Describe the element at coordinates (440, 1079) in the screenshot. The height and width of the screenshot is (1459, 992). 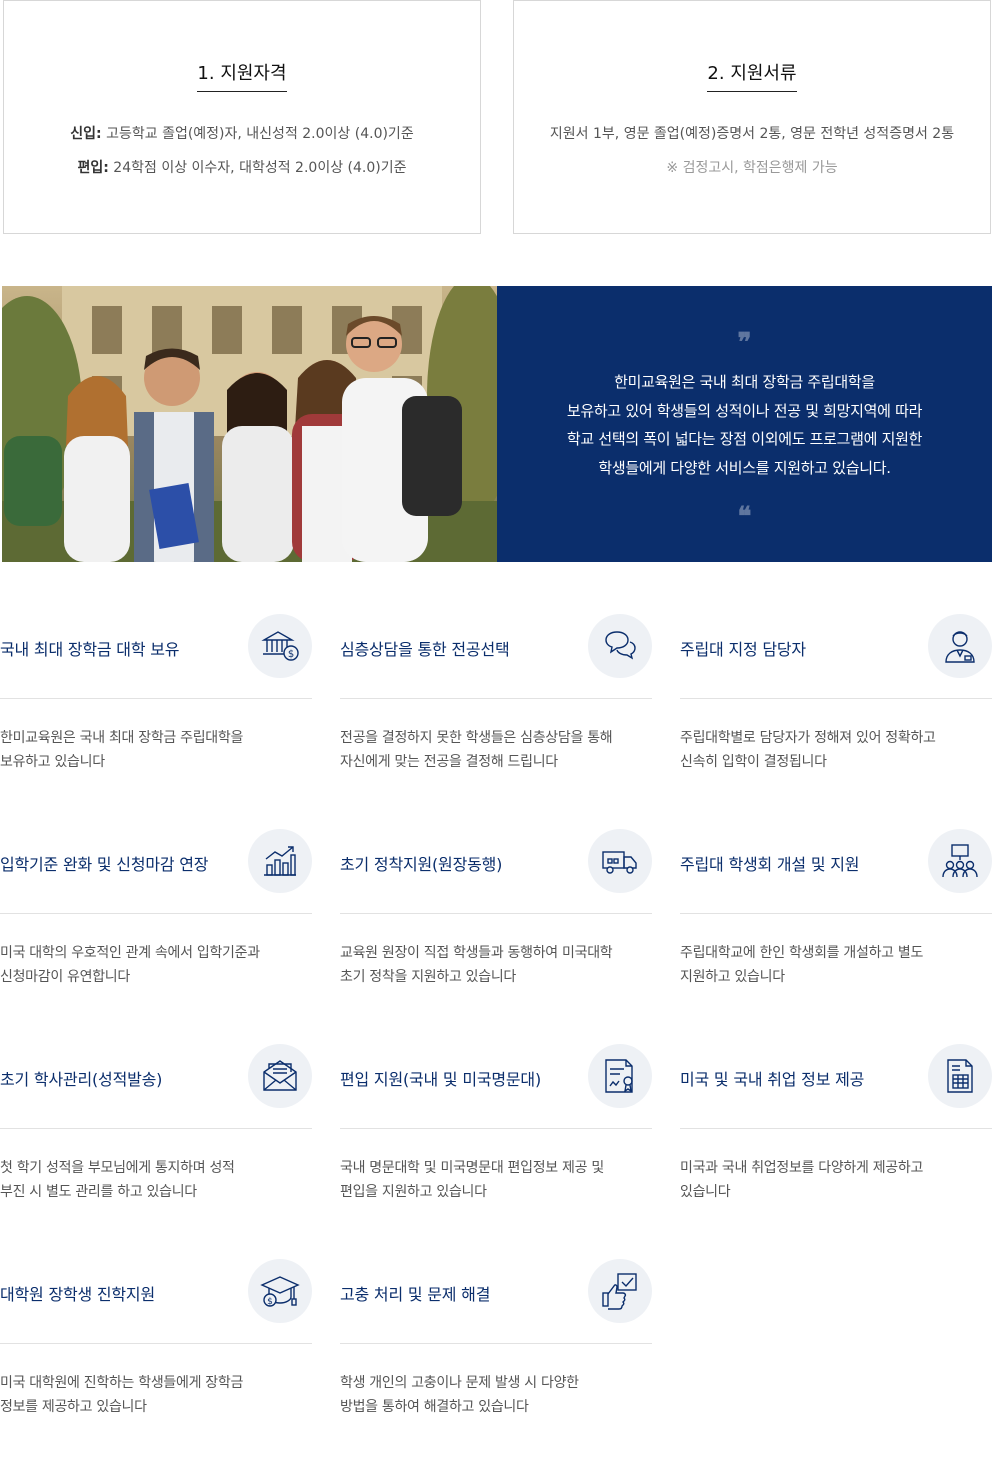
I see `feature-title: 편입 지원(국내 및 미국명문대)` at that location.